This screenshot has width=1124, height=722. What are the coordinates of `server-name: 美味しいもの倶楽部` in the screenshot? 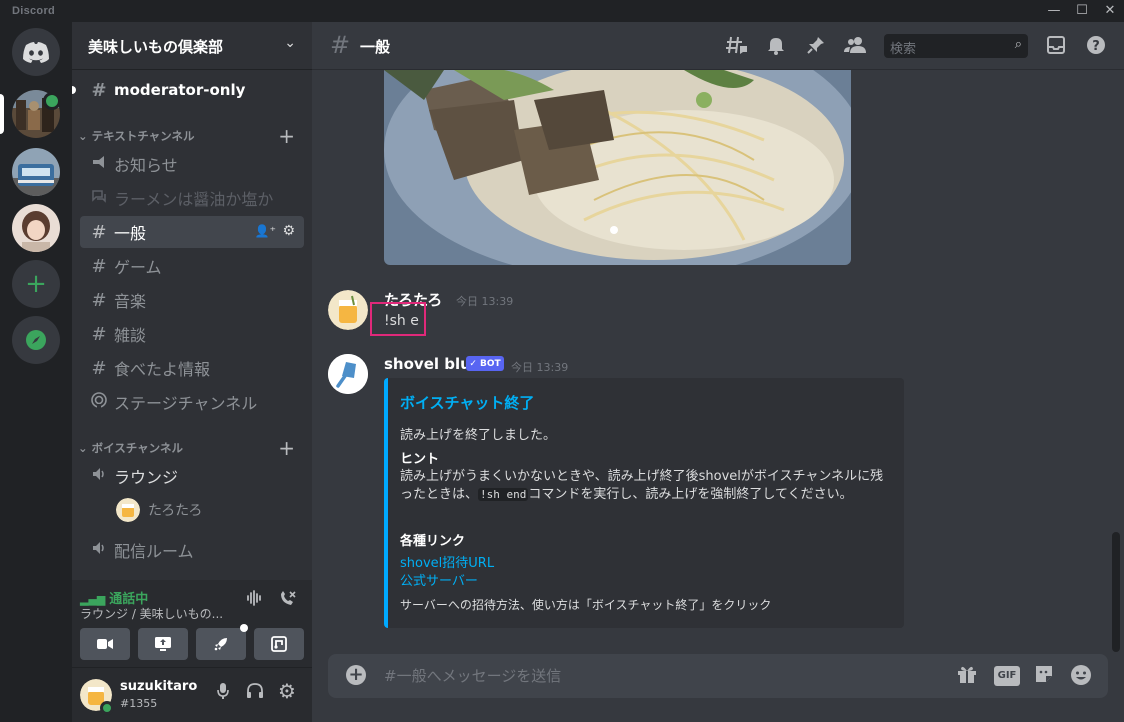 It's located at (156, 47).